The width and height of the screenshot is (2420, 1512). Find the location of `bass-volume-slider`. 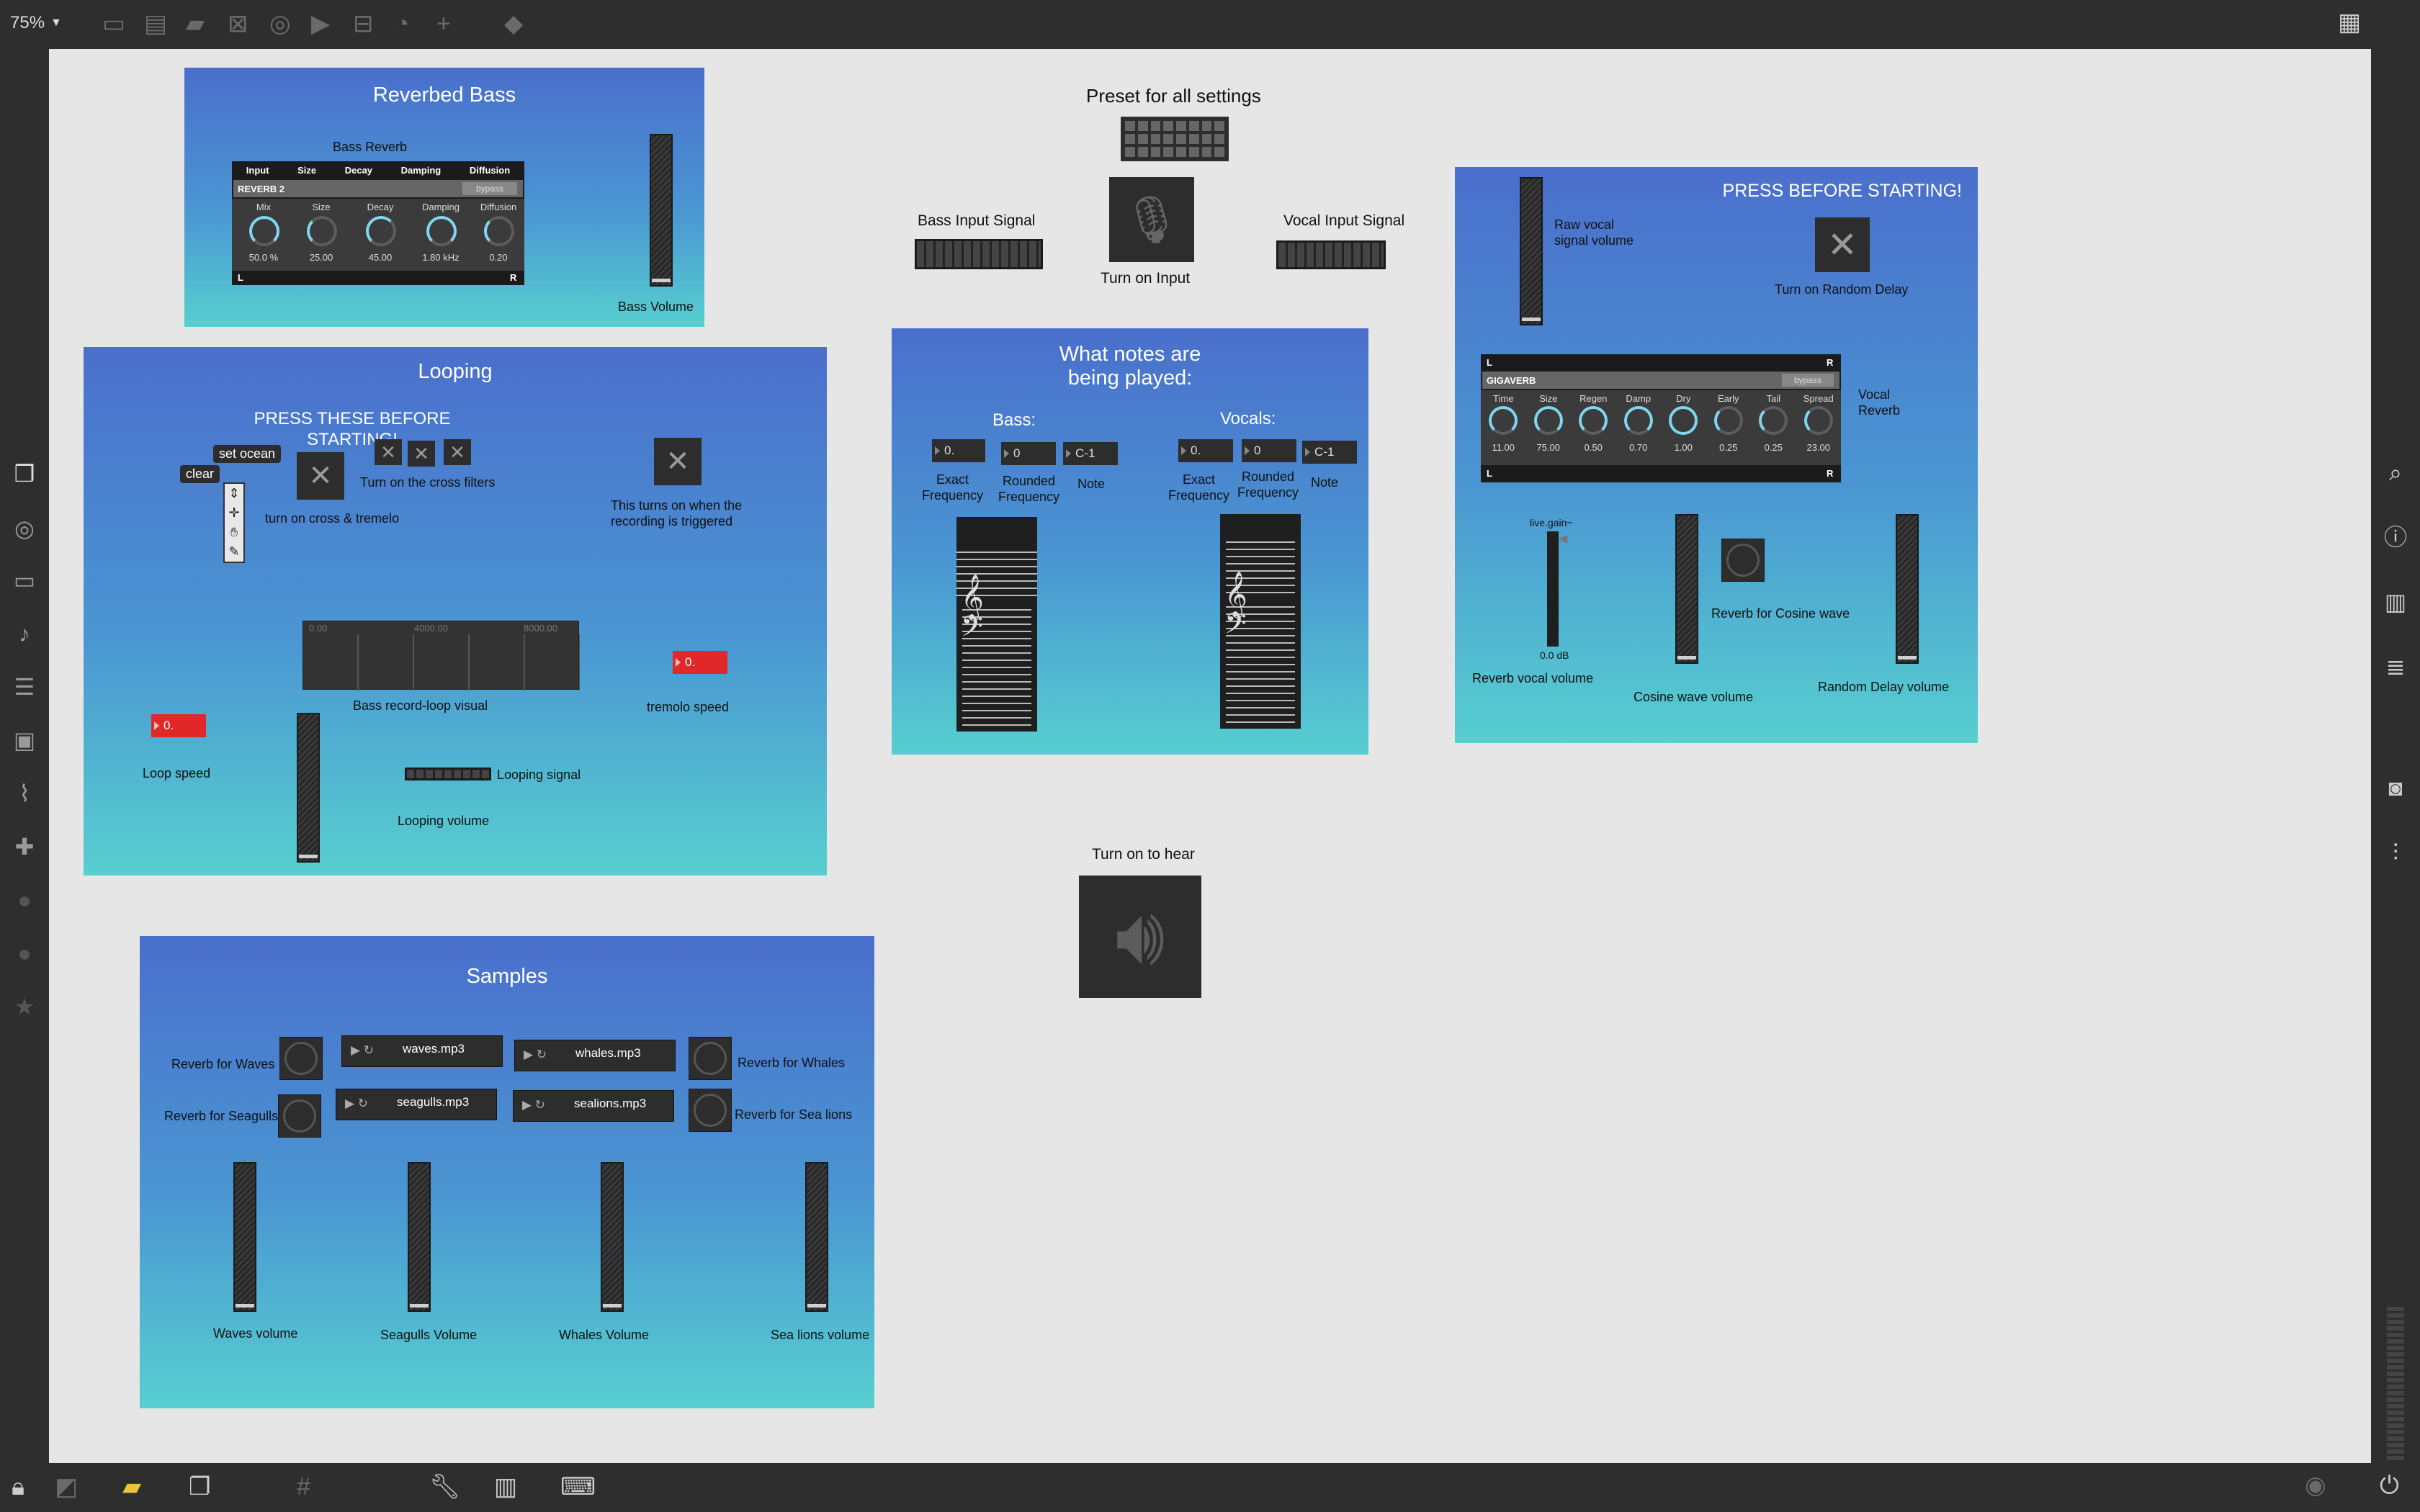

bass-volume-slider is located at coordinates (661, 210).